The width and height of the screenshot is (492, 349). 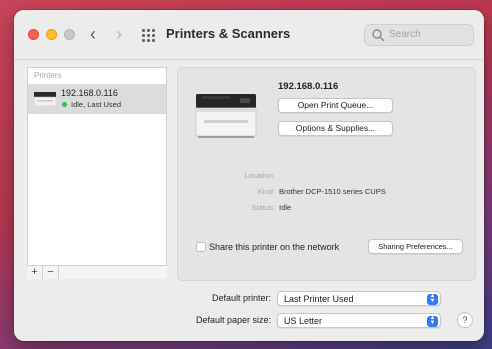 I want to click on zoom-window-button, so click(x=69, y=34).